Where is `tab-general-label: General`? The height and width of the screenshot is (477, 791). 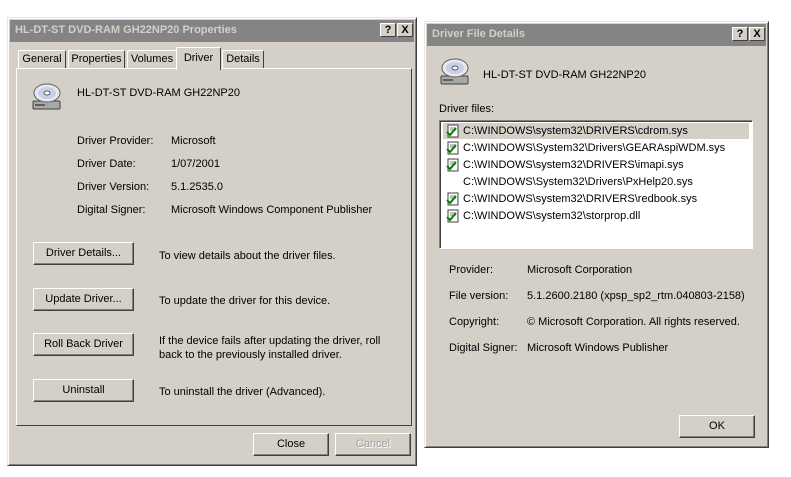
tab-general-label: General is located at coordinates (42, 59).